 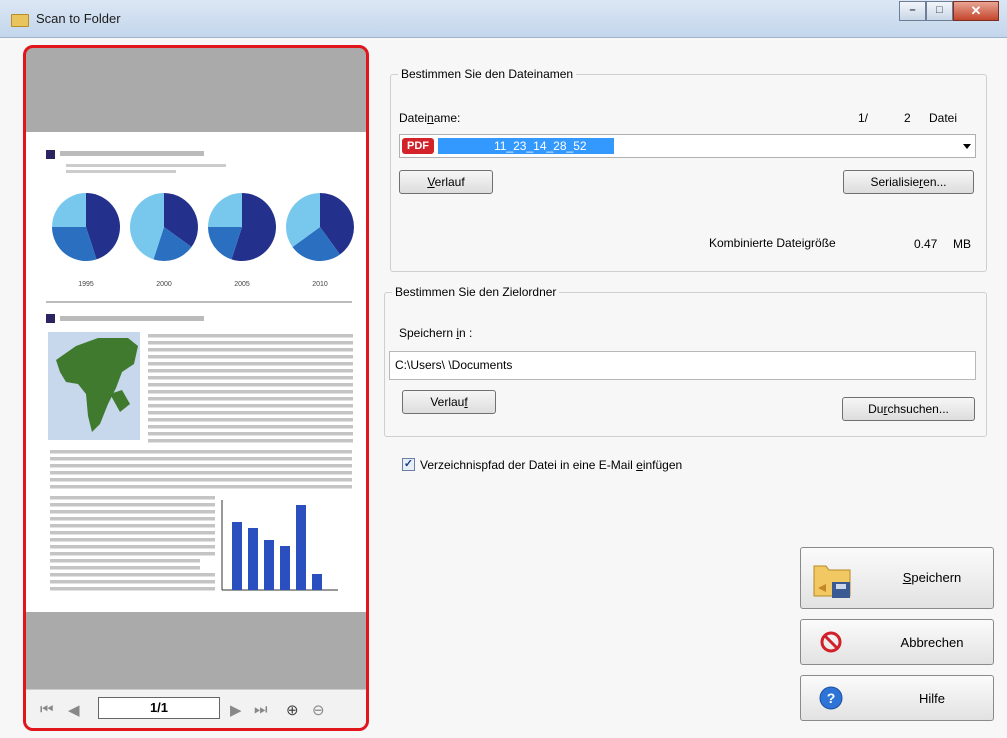 I want to click on filename-history-button: Verlauf, so click(x=446, y=182).